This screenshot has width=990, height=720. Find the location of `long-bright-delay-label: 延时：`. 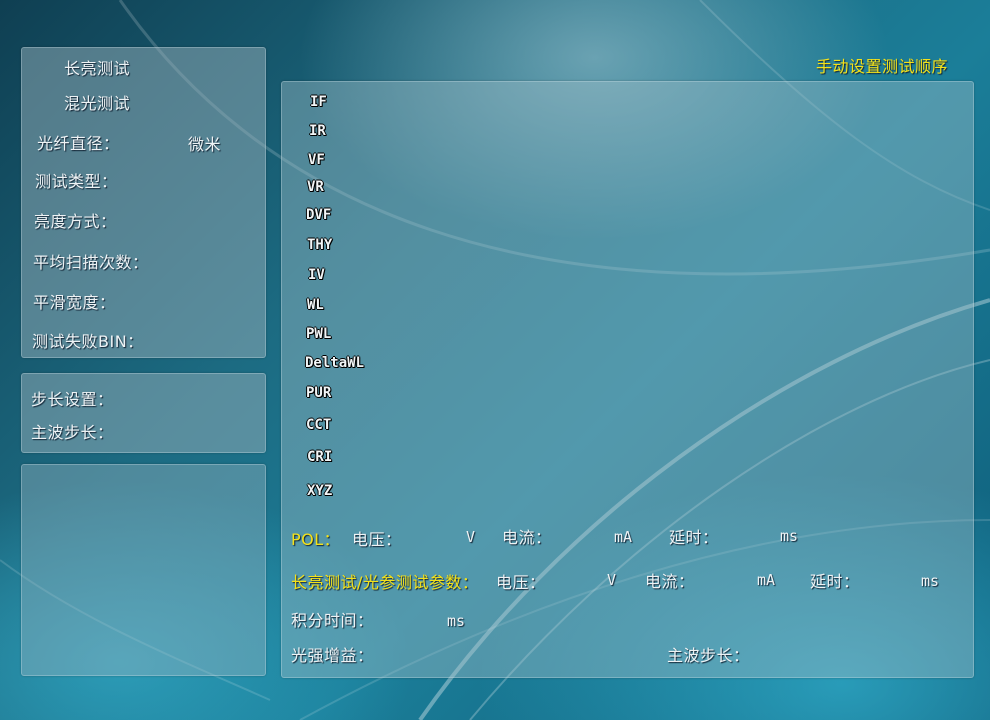

long-bright-delay-label: 延时： is located at coordinates (835, 581).